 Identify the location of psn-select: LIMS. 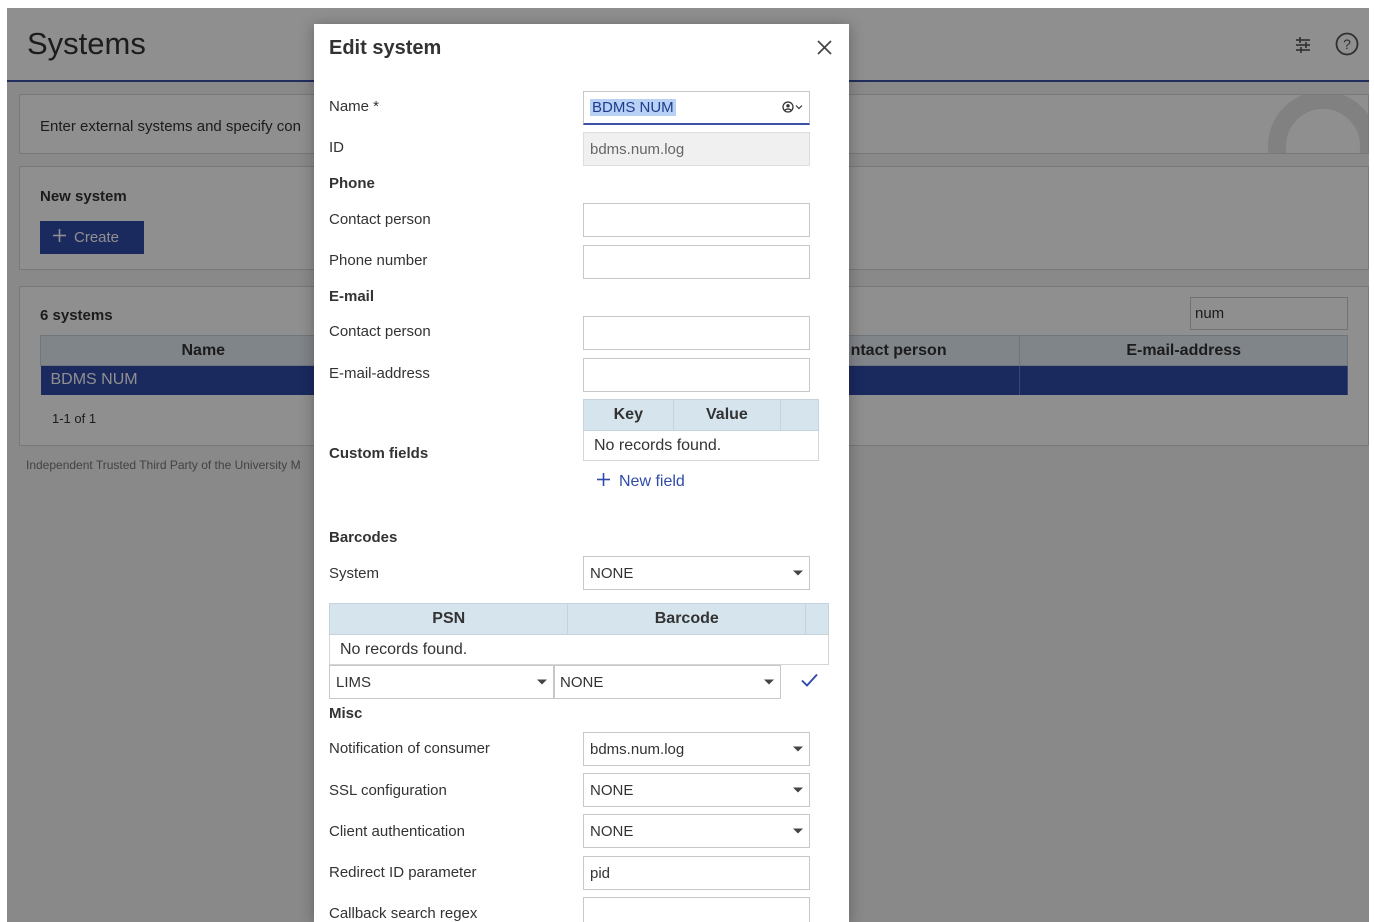
(441, 682).